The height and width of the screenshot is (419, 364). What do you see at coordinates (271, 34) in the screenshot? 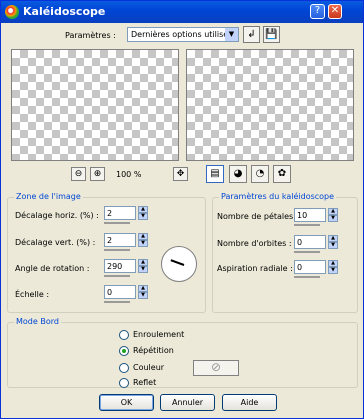
I see `save-preset-button: 💾` at bounding box center [271, 34].